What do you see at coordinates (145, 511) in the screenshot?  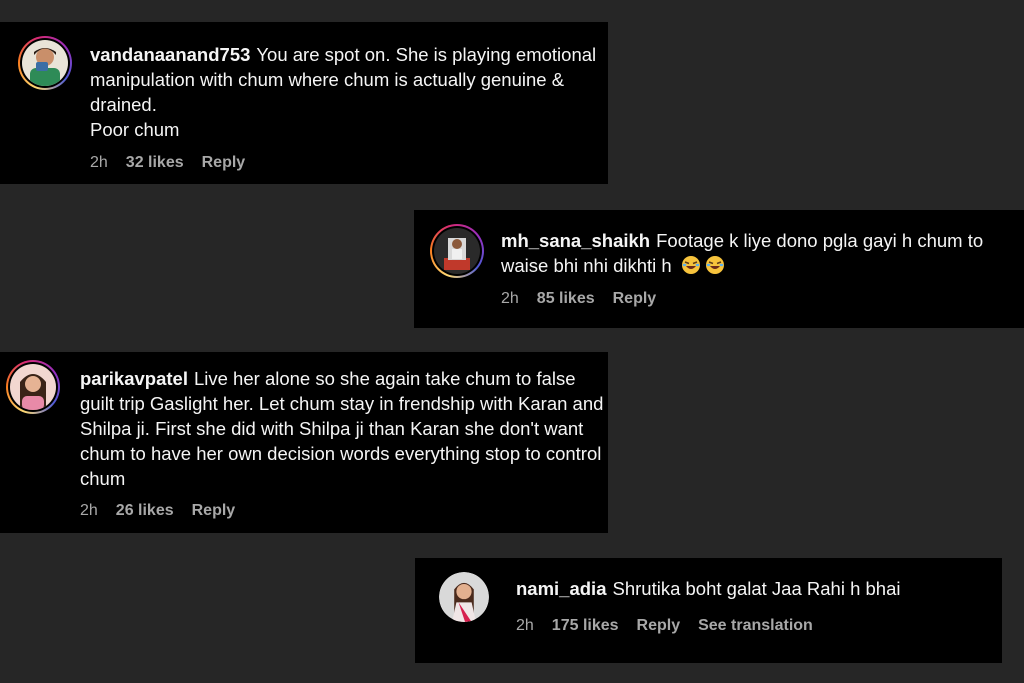 I see `likes-count: 26 likes` at bounding box center [145, 511].